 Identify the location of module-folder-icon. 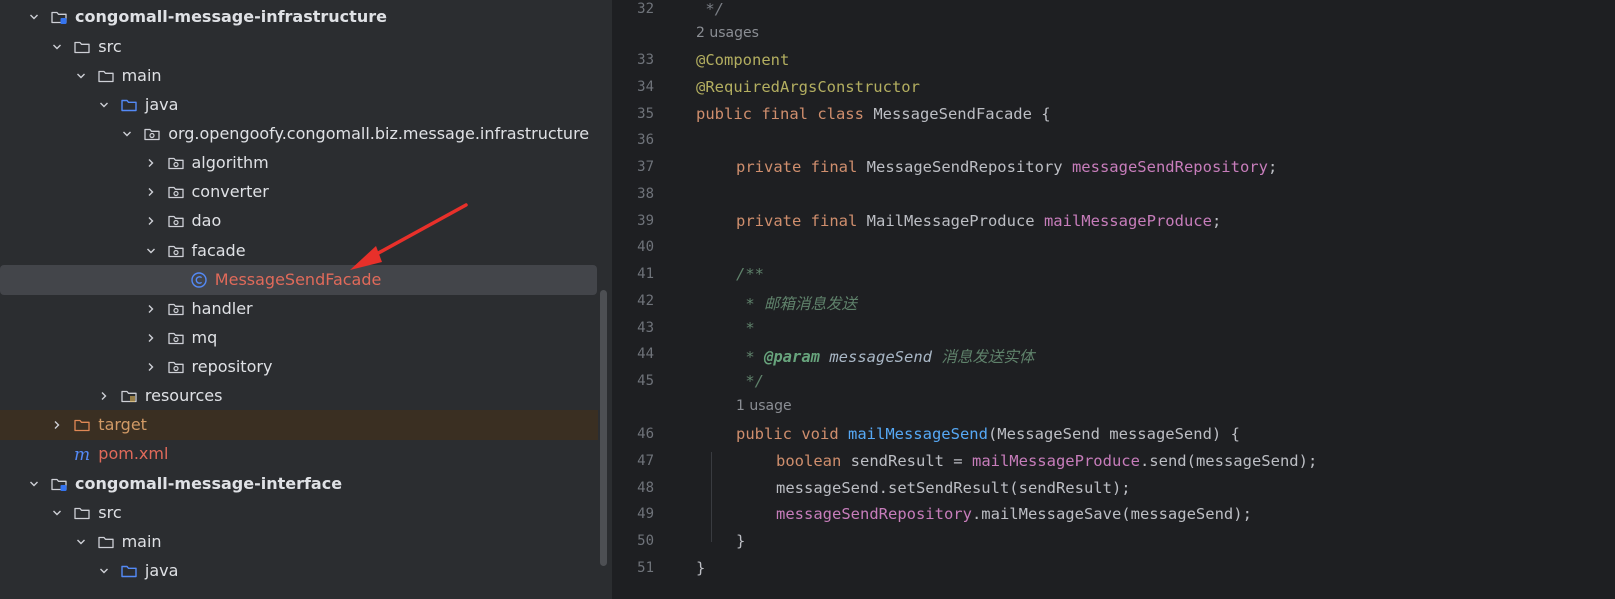
(59, 484).